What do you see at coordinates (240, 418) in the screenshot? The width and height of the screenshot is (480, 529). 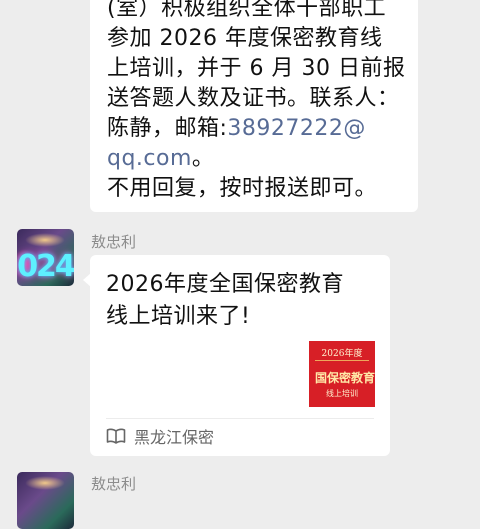 I see `card-divider` at bounding box center [240, 418].